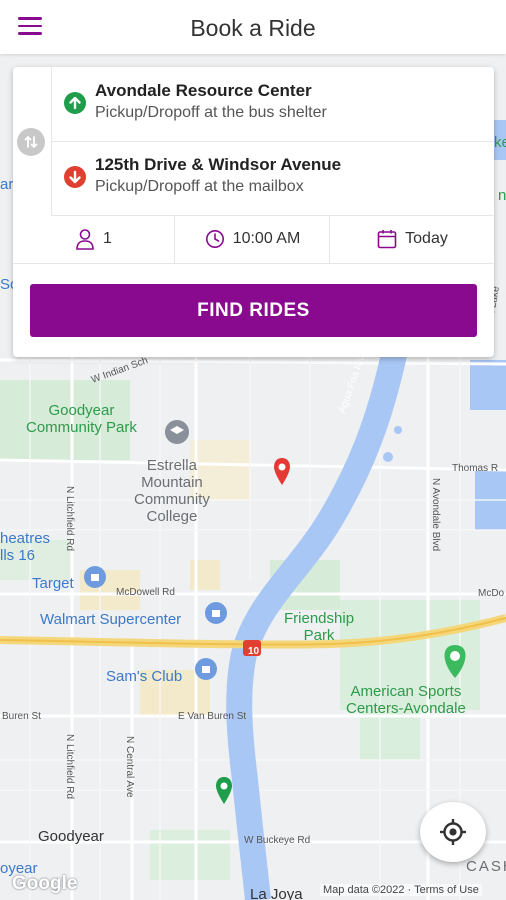  What do you see at coordinates (475, 468) in the screenshot?
I see `map-label-thomas: Thomas R` at bounding box center [475, 468].